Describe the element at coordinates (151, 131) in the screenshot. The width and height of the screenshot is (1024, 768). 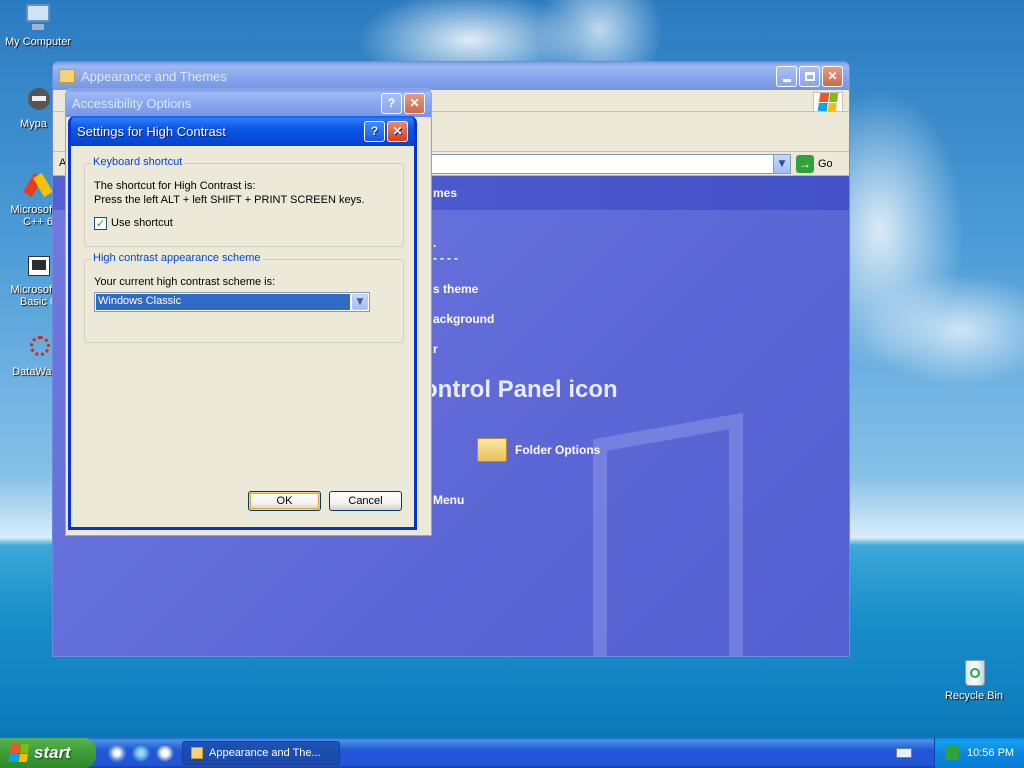
I see `dialog-title: Settings for High Contrast` at that location.